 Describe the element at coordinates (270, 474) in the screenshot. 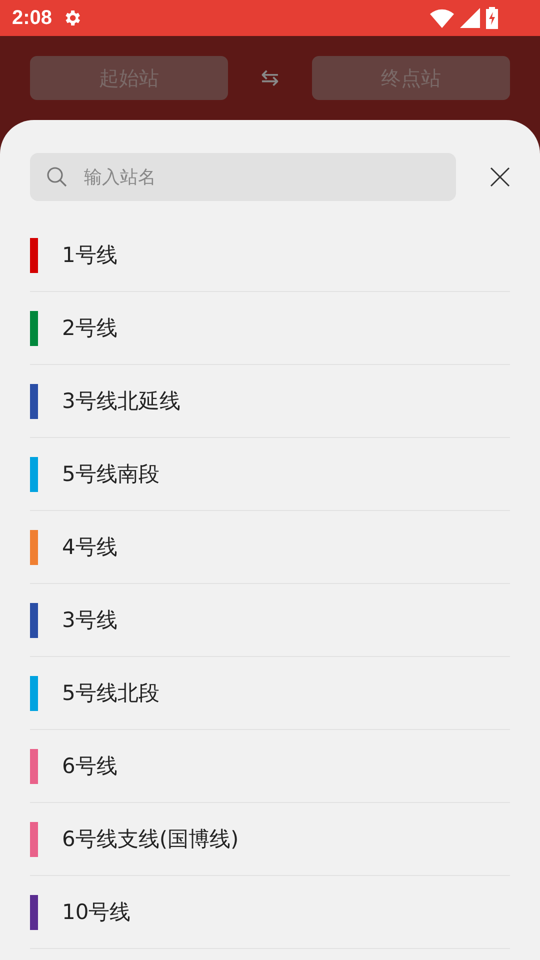

I see `line-list-item: 5号线南段` at that location.